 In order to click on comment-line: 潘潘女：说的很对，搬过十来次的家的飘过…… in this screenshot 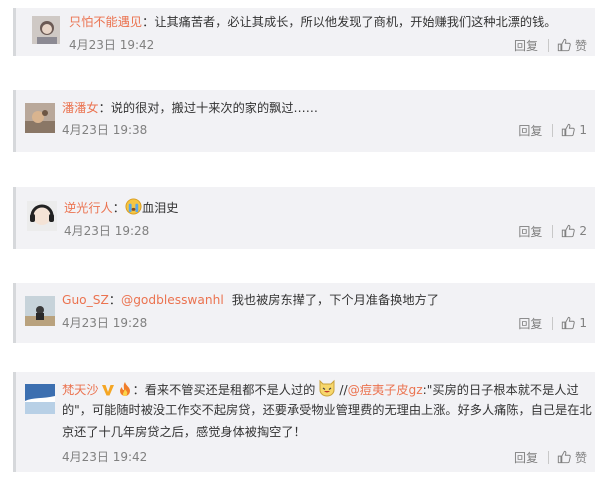, I will do `click(190, 108)`.